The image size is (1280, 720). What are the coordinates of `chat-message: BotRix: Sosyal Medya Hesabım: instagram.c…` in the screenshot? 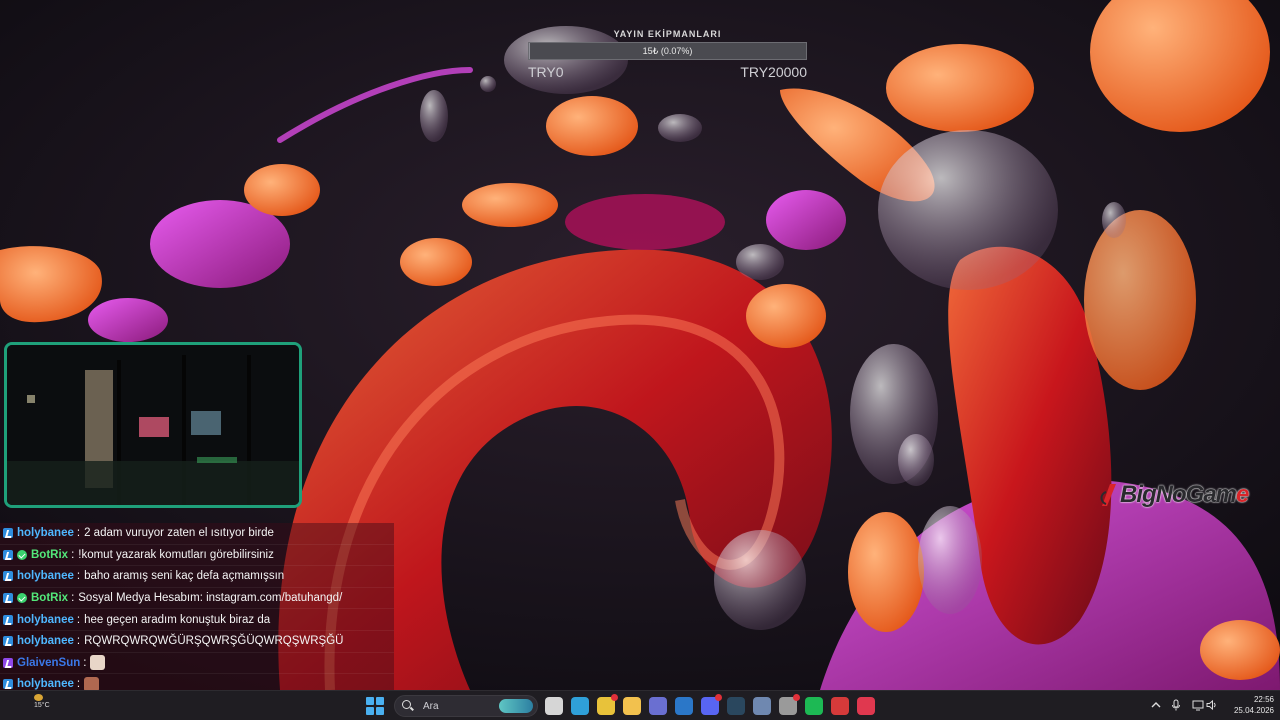 It's located at (197, 598).